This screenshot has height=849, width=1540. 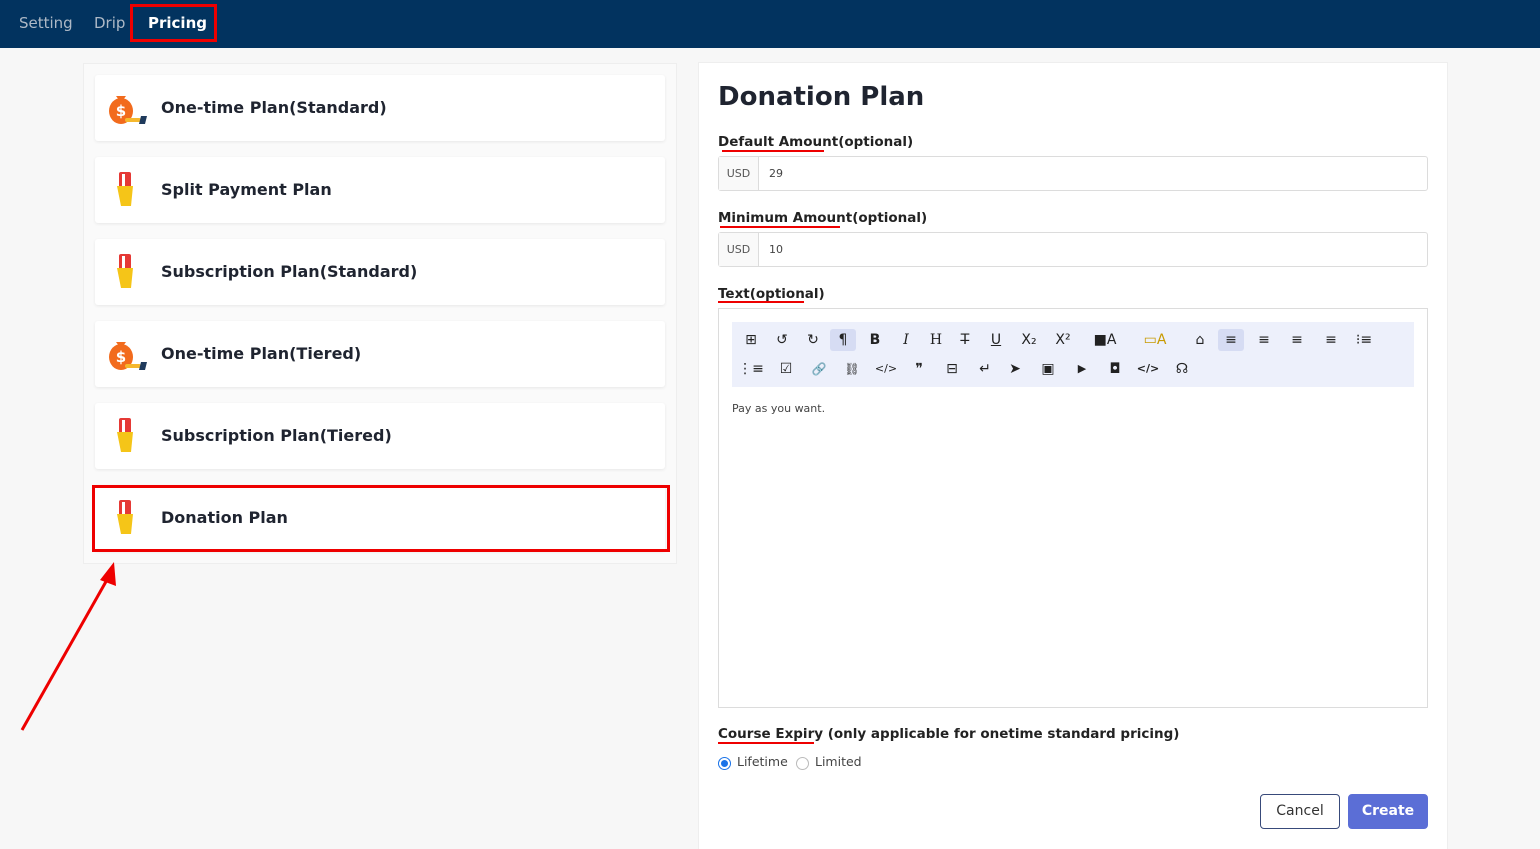 I want to click on limited-radio, so click(x=802, y=763).